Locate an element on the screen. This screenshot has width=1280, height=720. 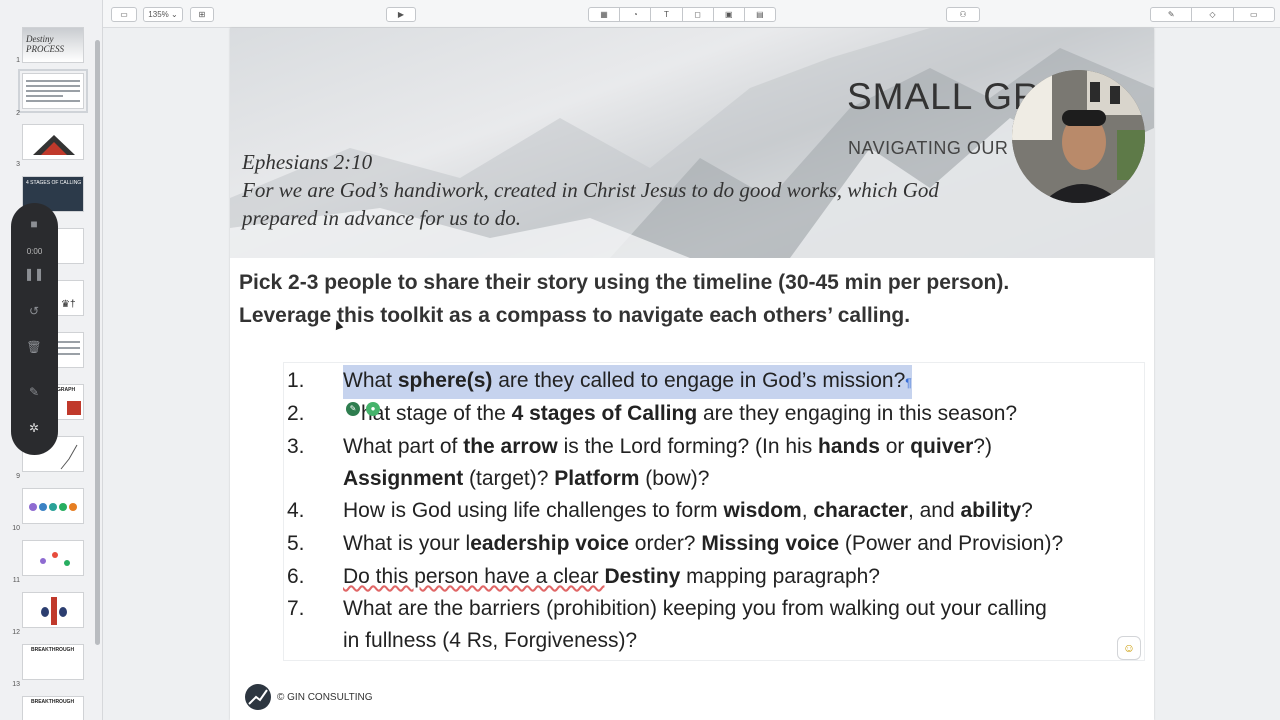
text-run: mapping paragraph? is located at coordinates (780, 576).